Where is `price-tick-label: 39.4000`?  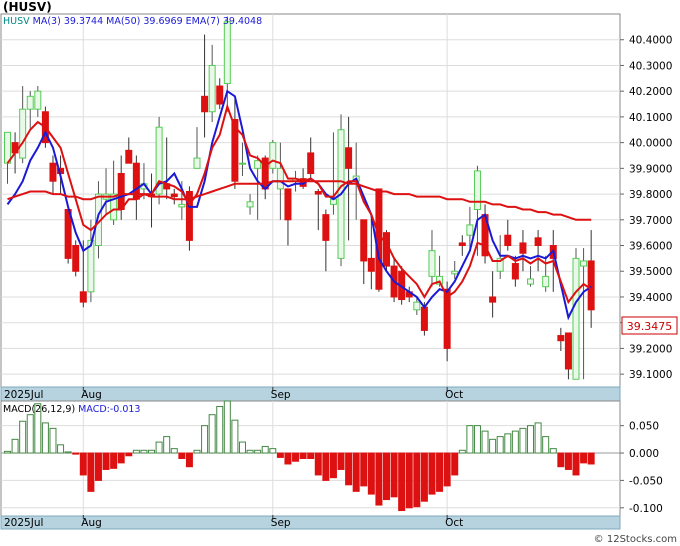 price-tick-label: 39.4000 is located at coordinates (650, 298).